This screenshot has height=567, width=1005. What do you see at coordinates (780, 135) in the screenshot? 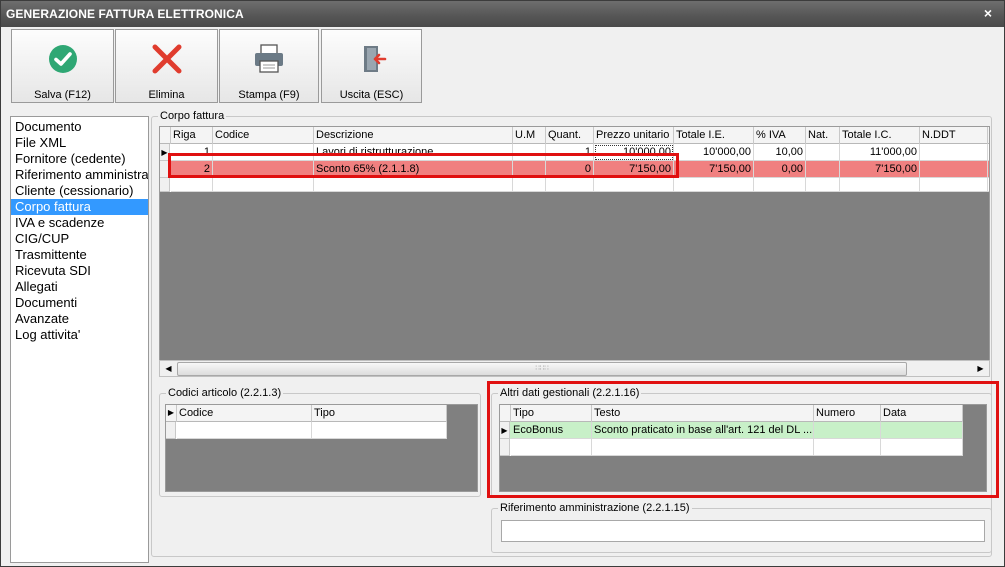
I see `col-iva: % IVA` at bounding box center [780, 135].